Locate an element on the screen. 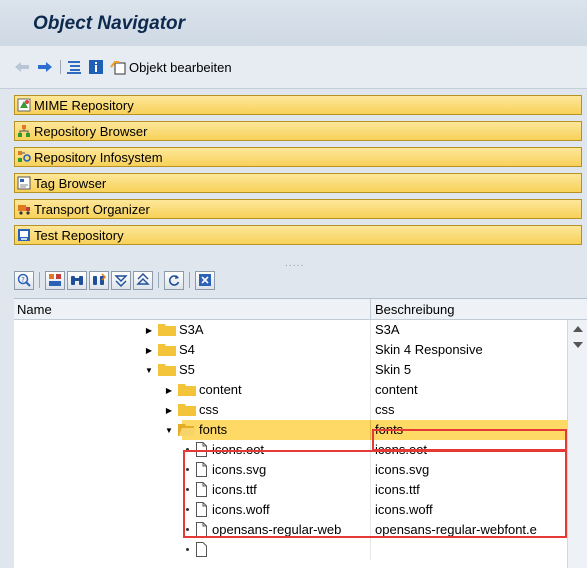  tree-item-label: opensans-regular-web is located at coordinates (277, 529).